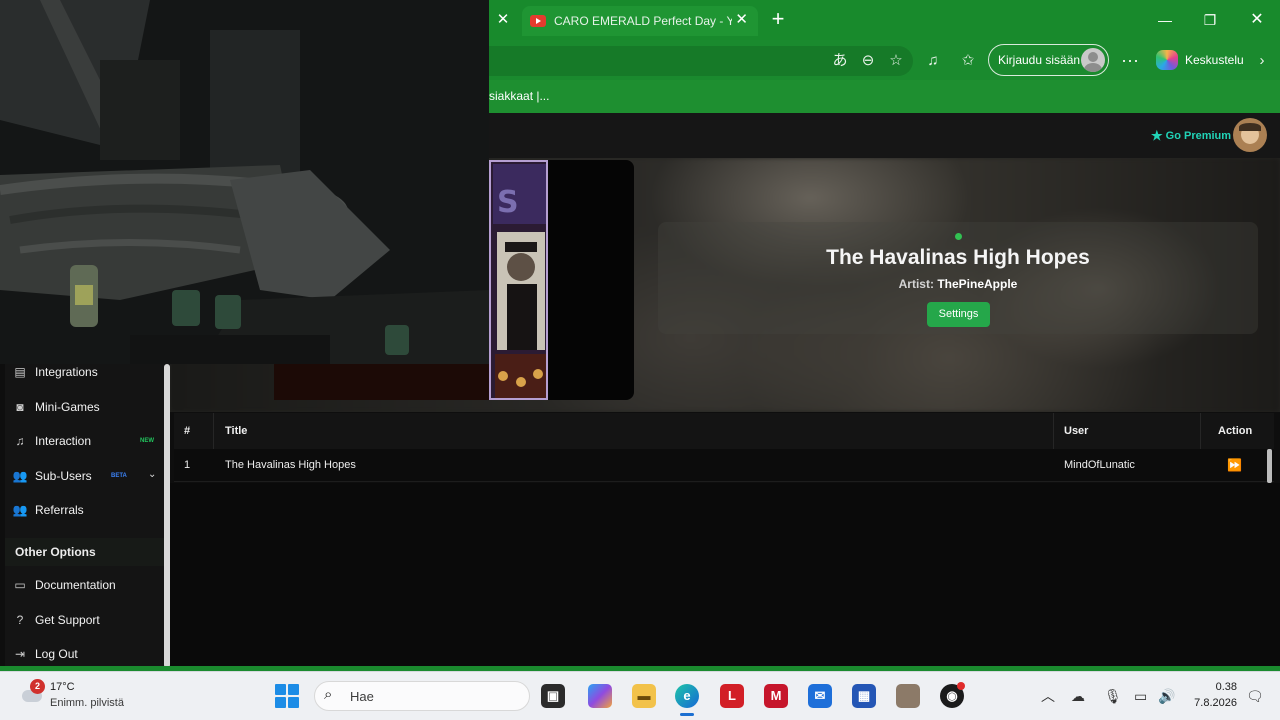 The height and width of the screenshot is (720, 1280). What do you see at coordinates (290, 465) in the screenshot?
I see `row-title: The Havalinas High Hopes` at bounding box center [290, 465].